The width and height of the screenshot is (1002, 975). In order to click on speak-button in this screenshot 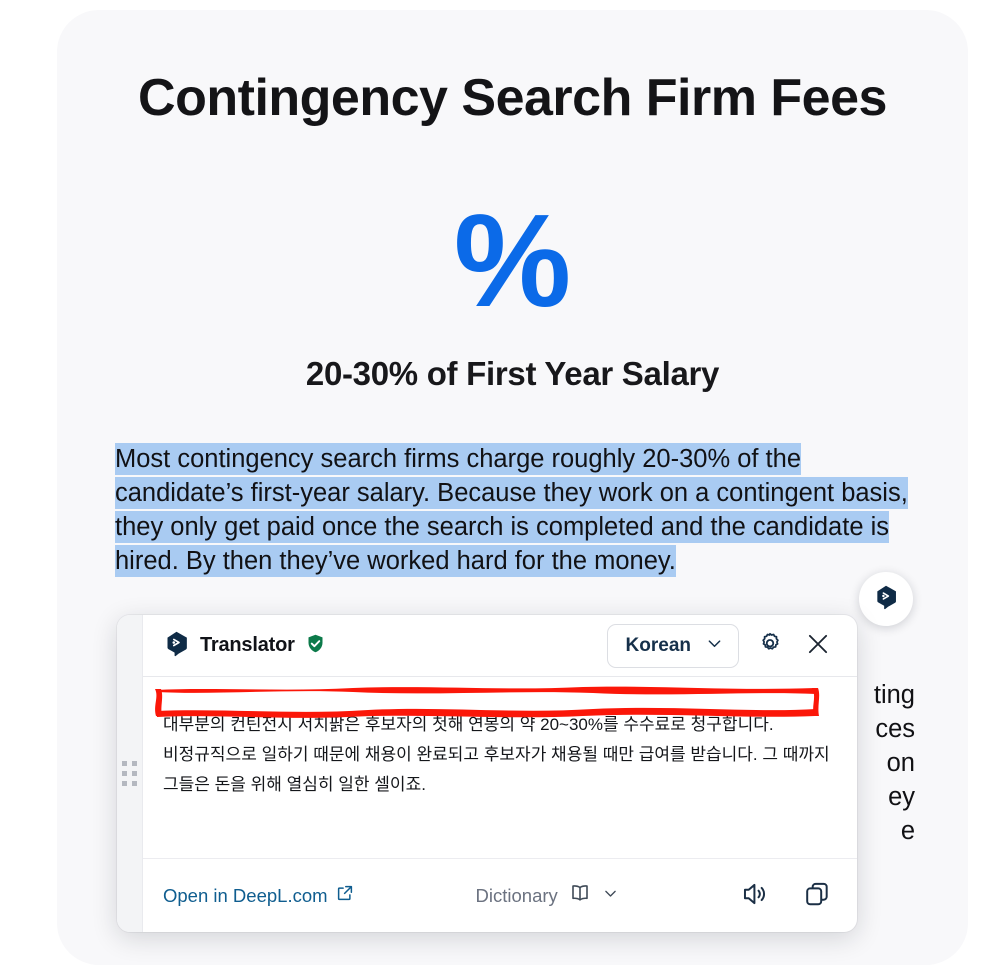, I will do `click(755, 896)`.